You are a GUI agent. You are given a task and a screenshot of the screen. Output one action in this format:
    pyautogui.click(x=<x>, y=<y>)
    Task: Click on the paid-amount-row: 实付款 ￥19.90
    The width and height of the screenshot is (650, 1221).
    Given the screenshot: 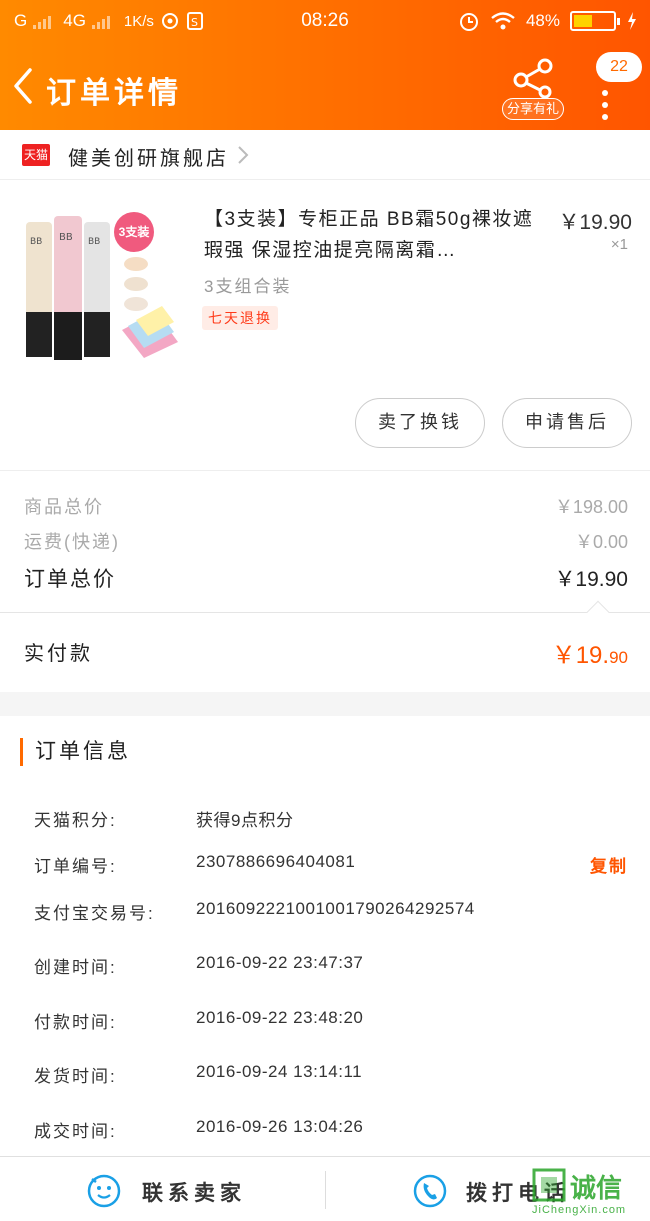 What is the action you would take?
    pyautogui.click(x=325, y=646)
    